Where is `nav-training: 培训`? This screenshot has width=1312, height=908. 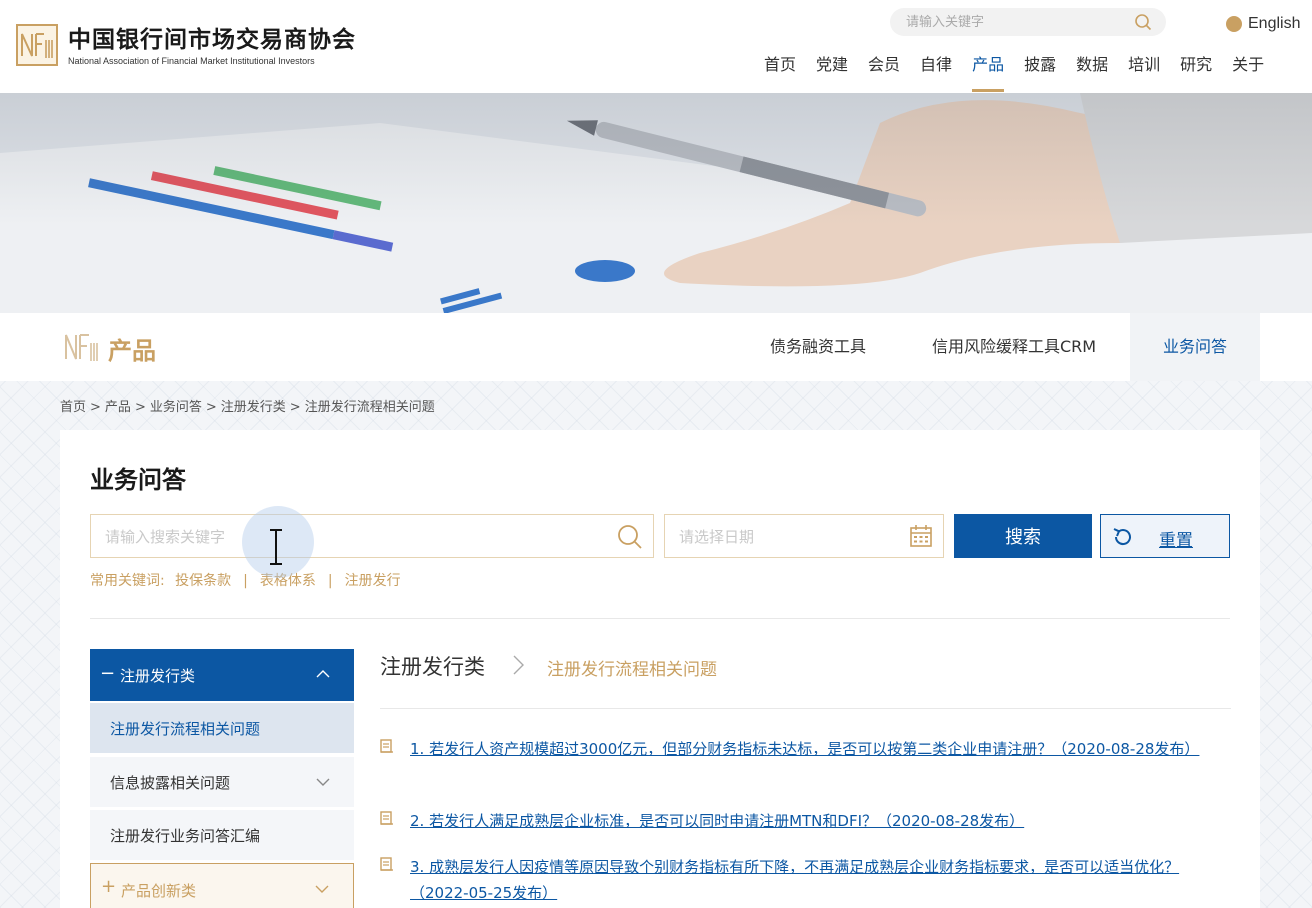 nav-training: 培训 is located at coordinates (1144, 72).